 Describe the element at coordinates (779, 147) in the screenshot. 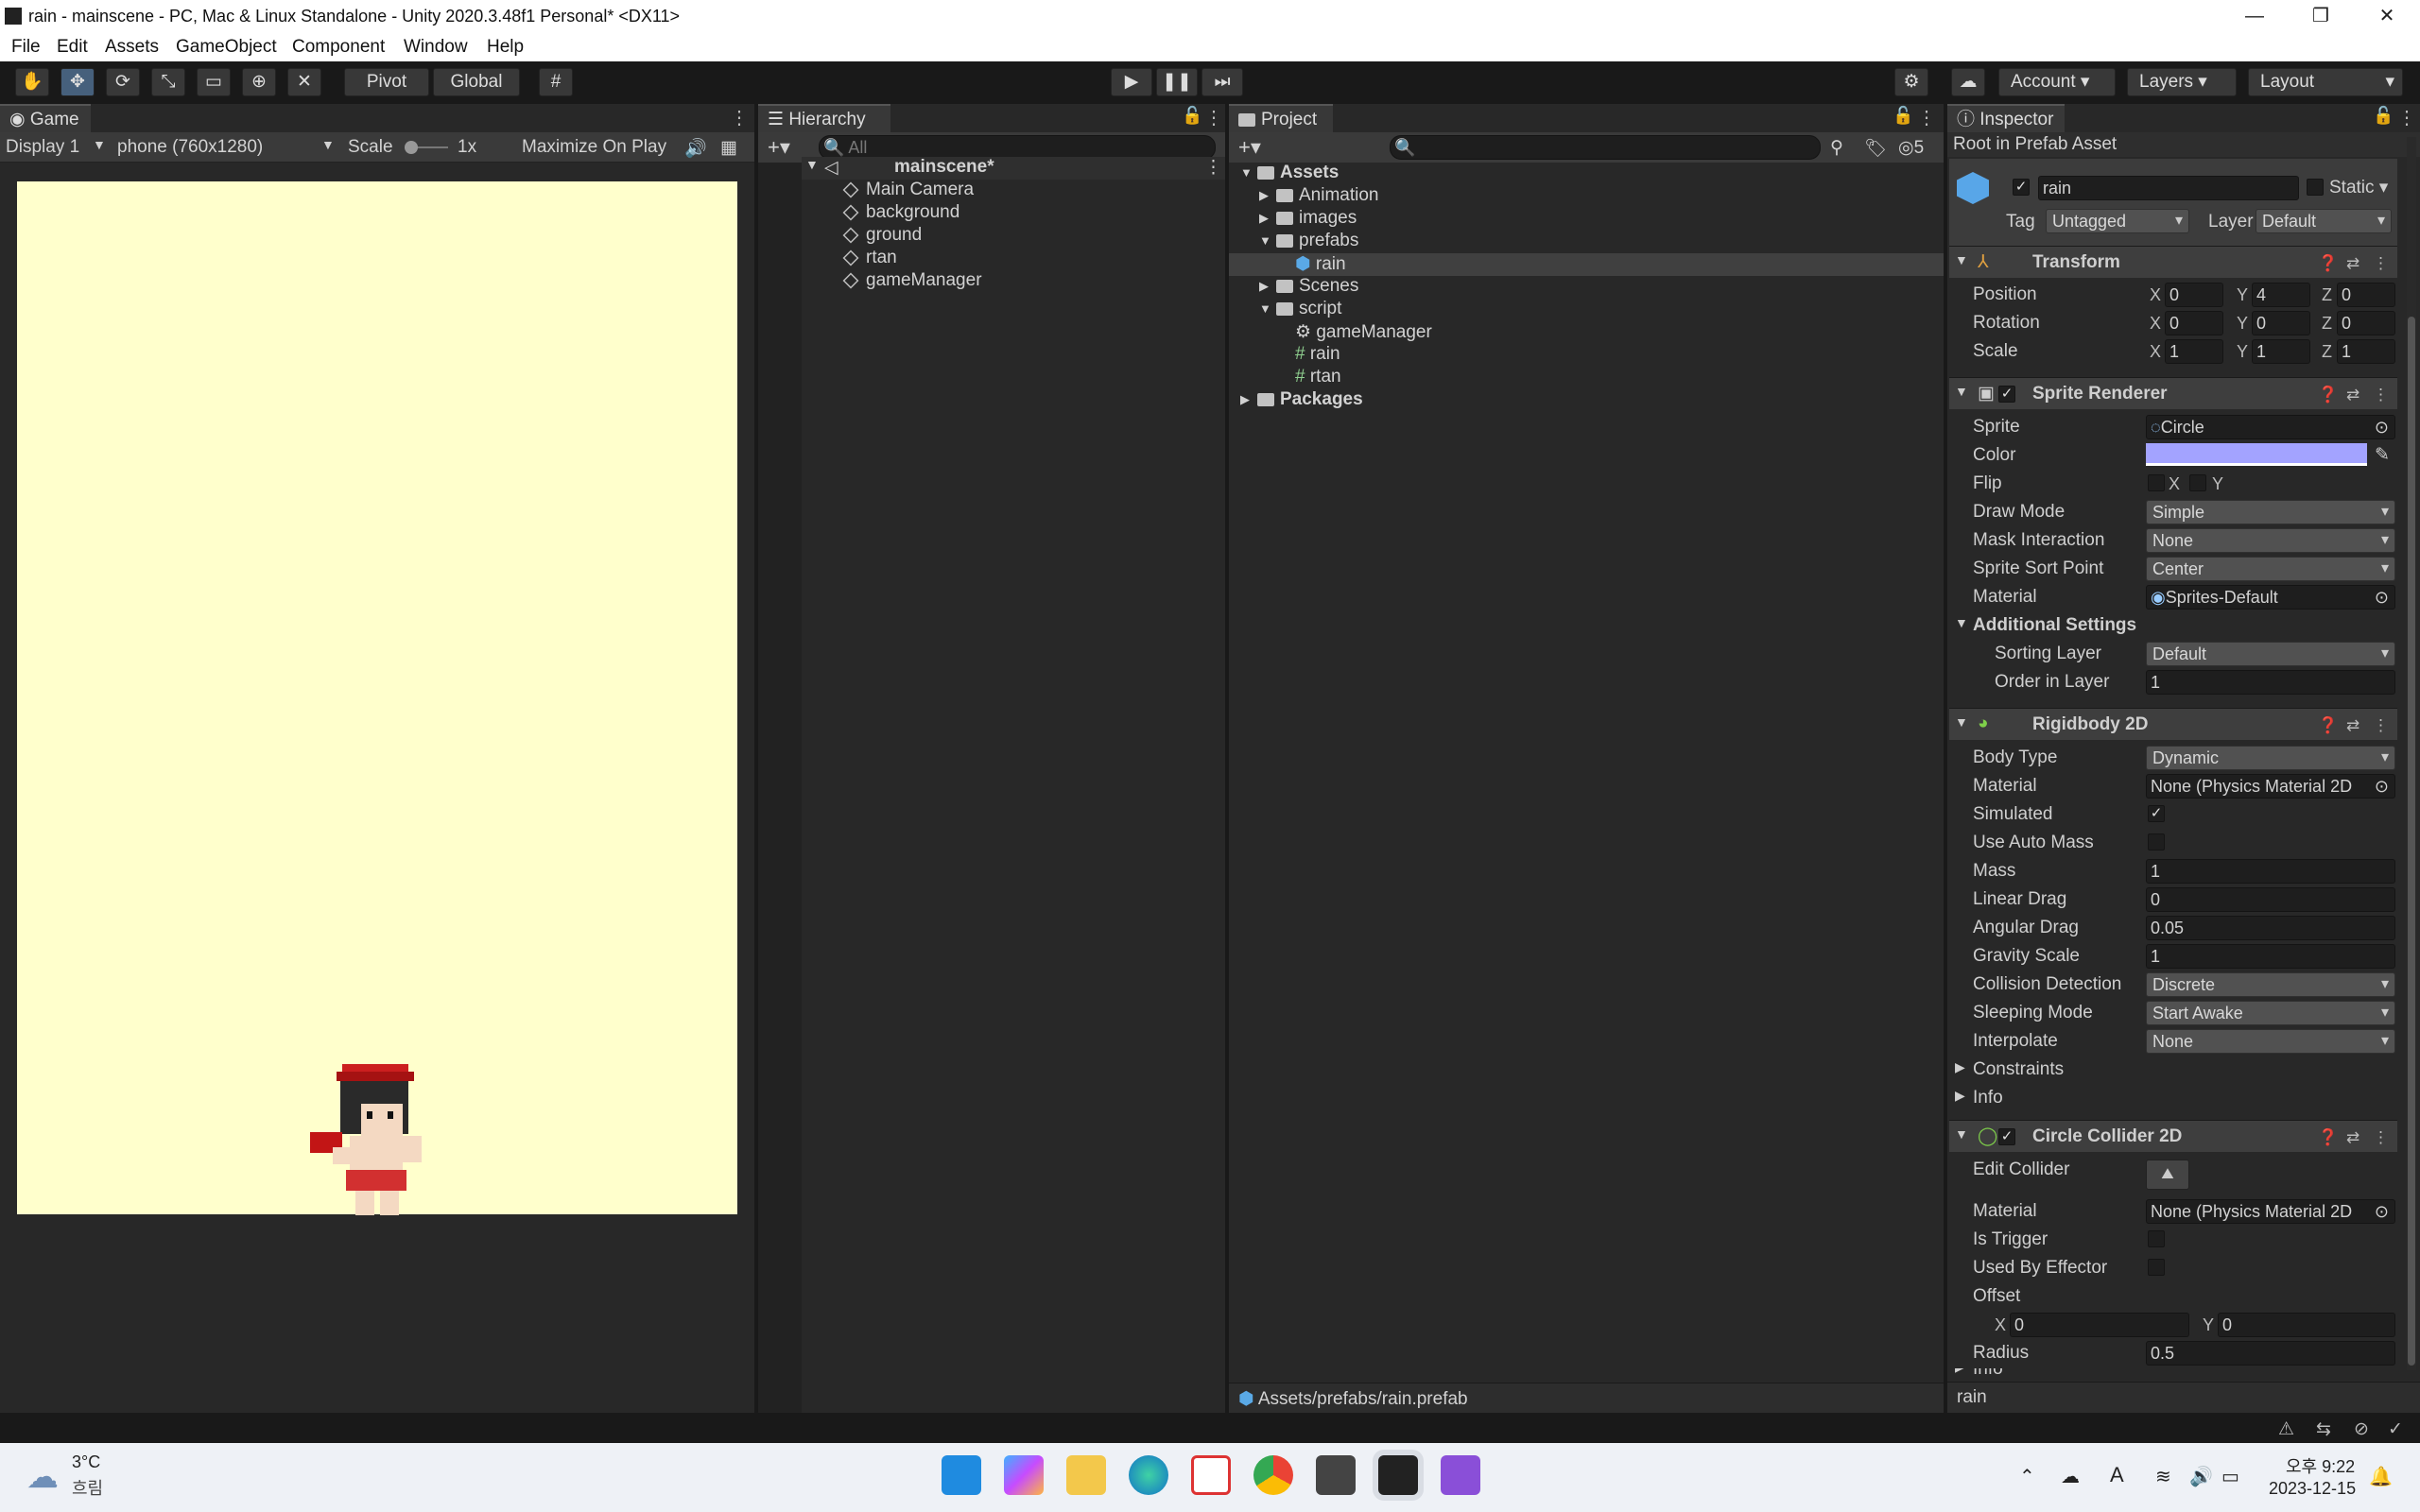

I see `hierarchy-add-button: +▾` at that location.